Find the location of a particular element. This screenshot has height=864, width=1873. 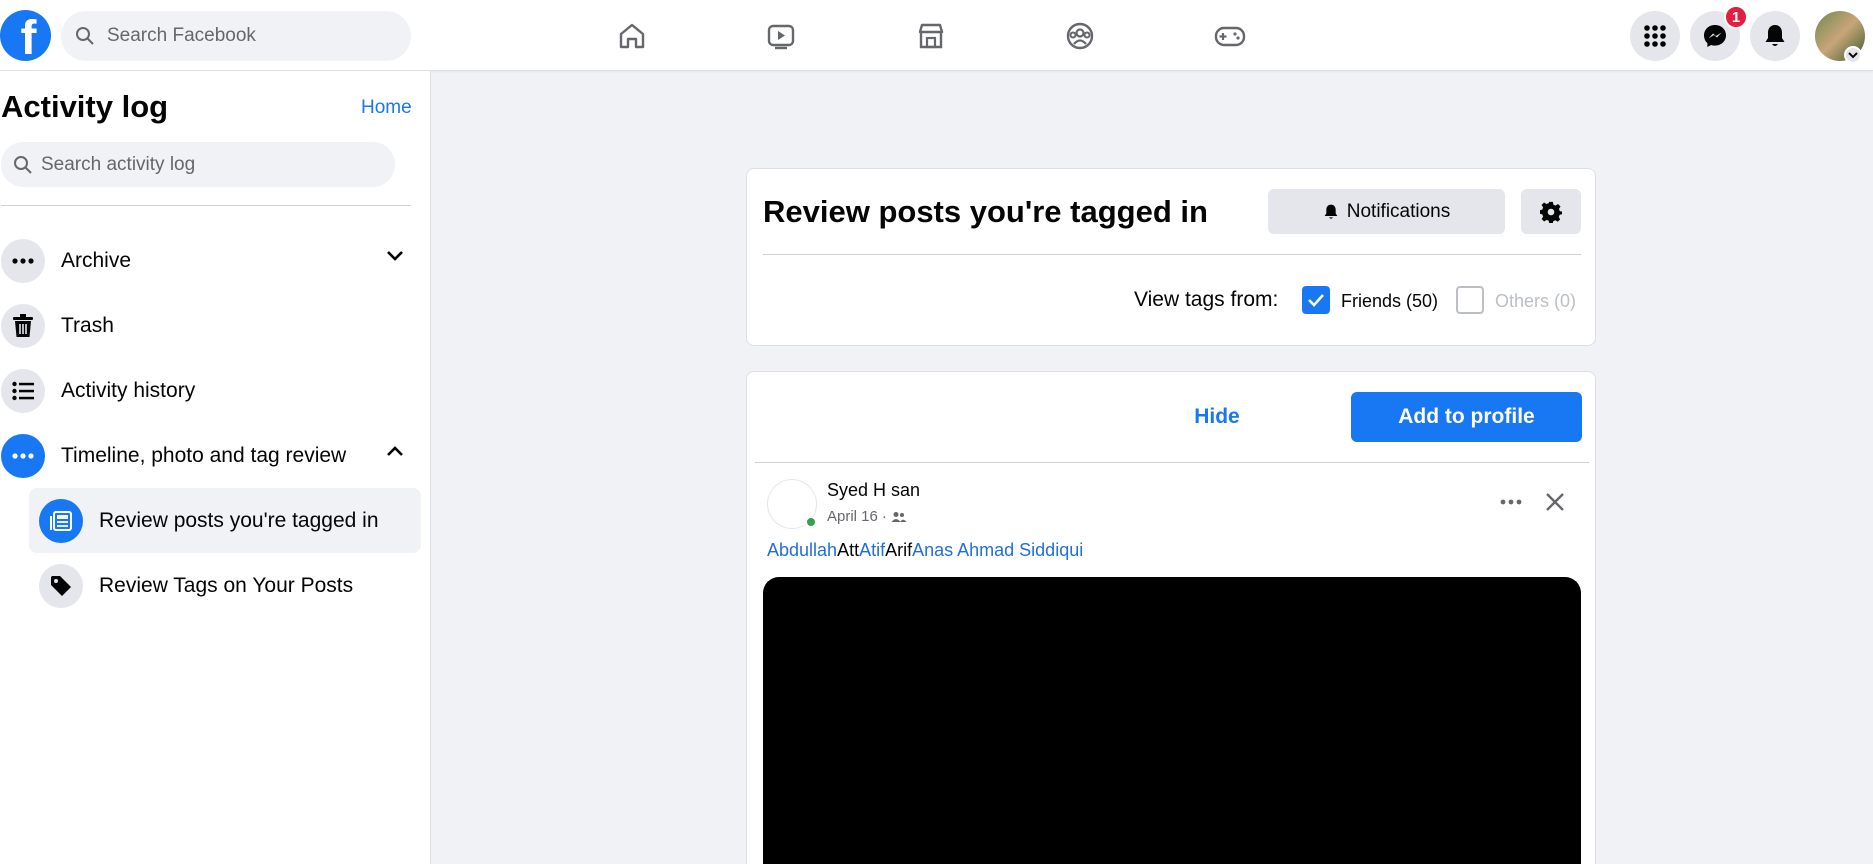

sidebar-item-label: Activity history is located at coordinates (128, 390).